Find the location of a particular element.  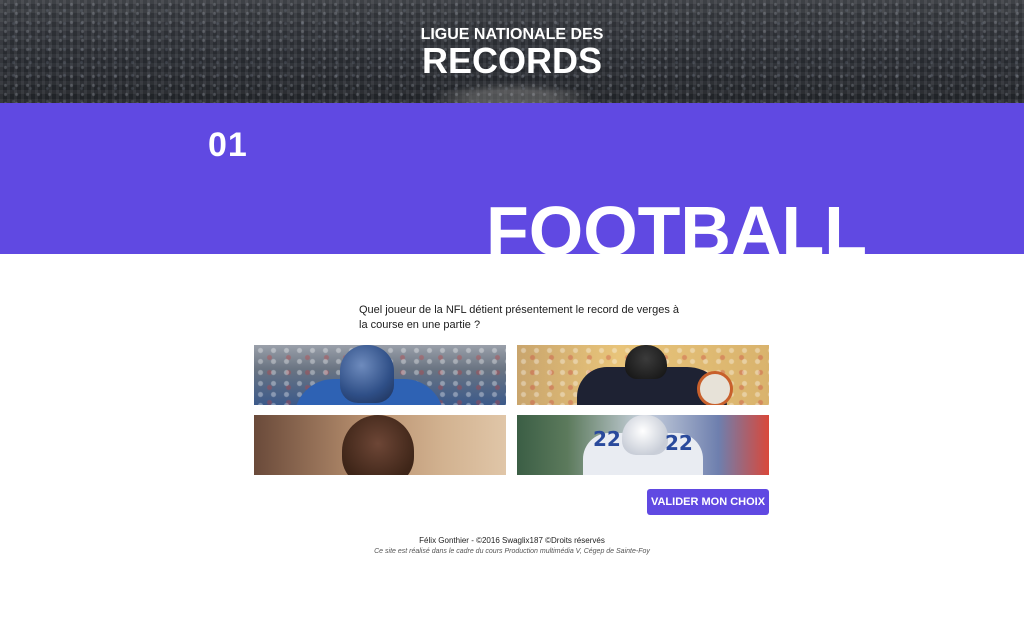

jersey-number-left: 22 is located at coordinates (607, 439).